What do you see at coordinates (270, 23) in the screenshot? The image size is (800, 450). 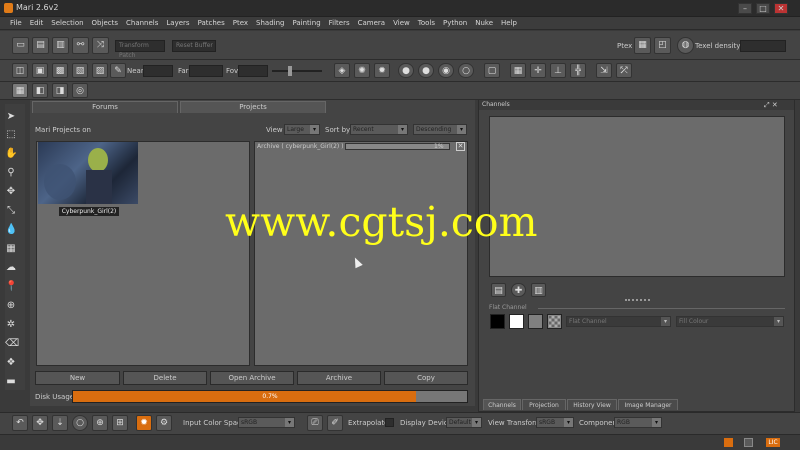 I see `menu-shading: Shading` at bounding box center [270, 23].